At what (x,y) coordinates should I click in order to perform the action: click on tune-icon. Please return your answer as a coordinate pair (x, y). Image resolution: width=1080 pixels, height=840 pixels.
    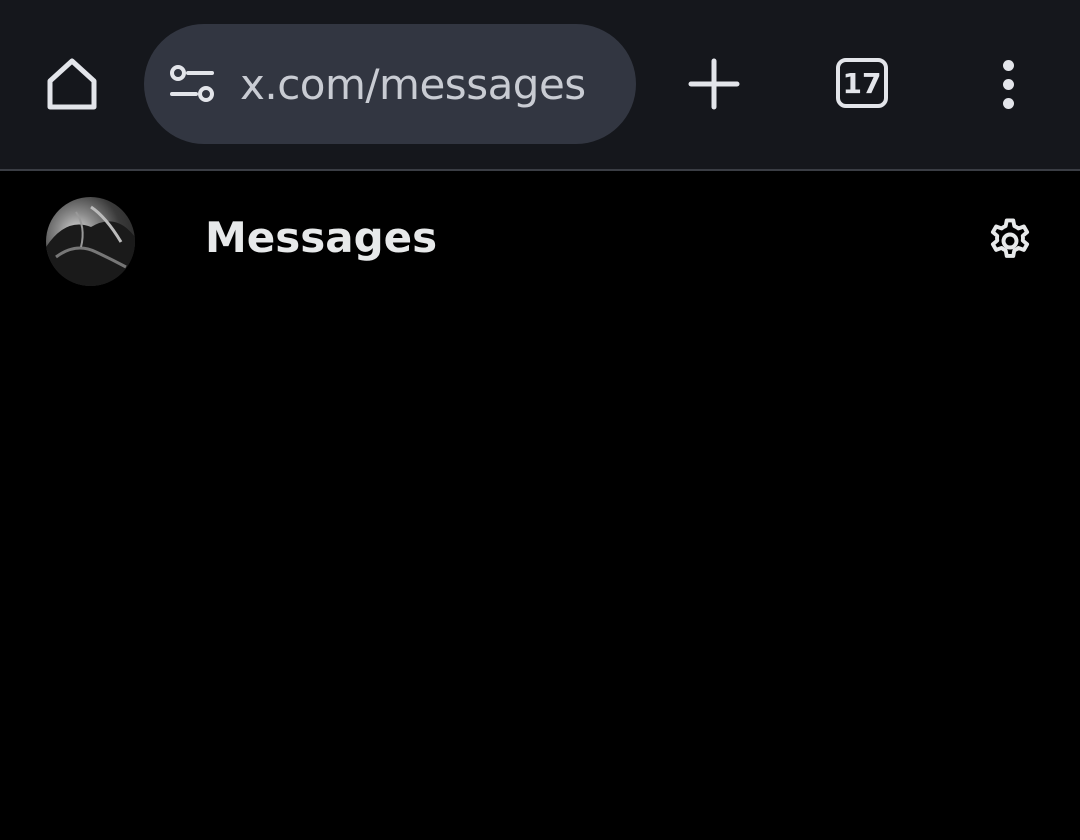
    Looking at the image, I should click on (192, 83).